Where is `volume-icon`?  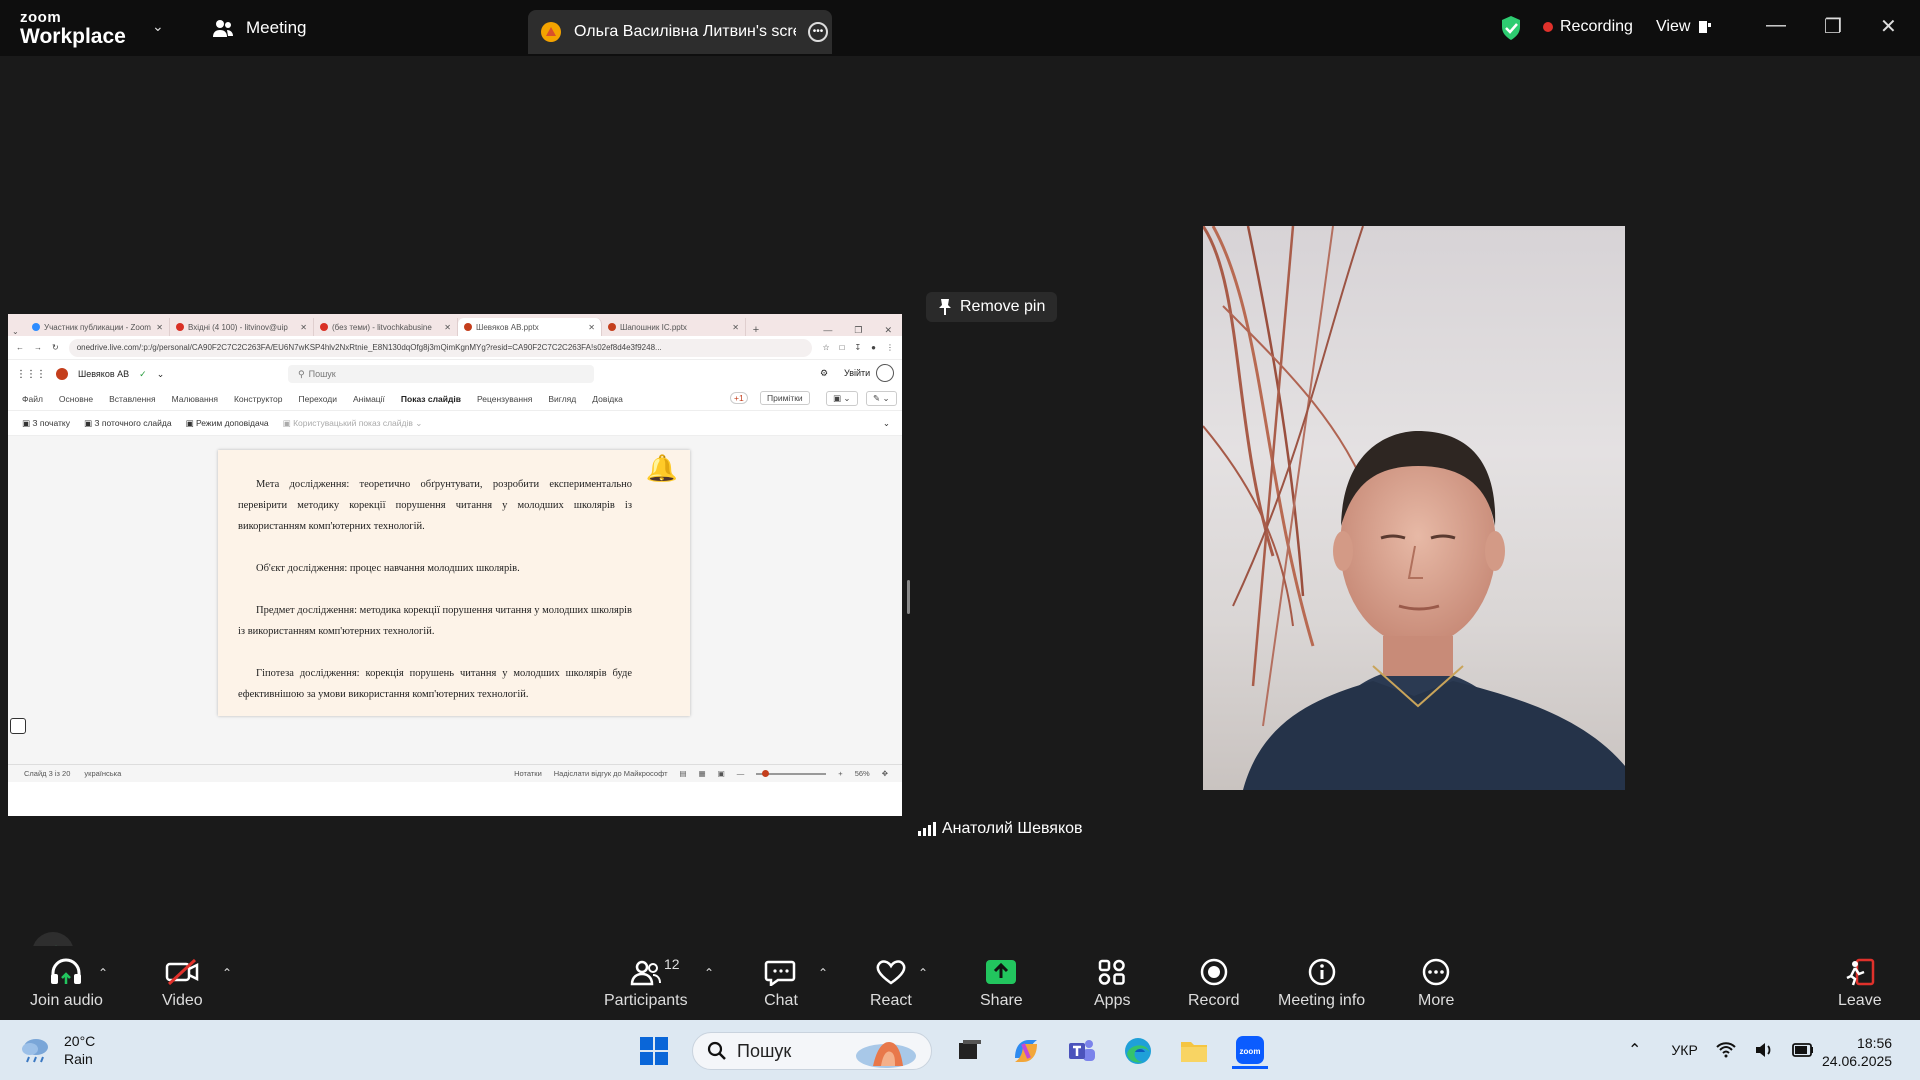
volume-icon is located at coordinates (1764, 1050).